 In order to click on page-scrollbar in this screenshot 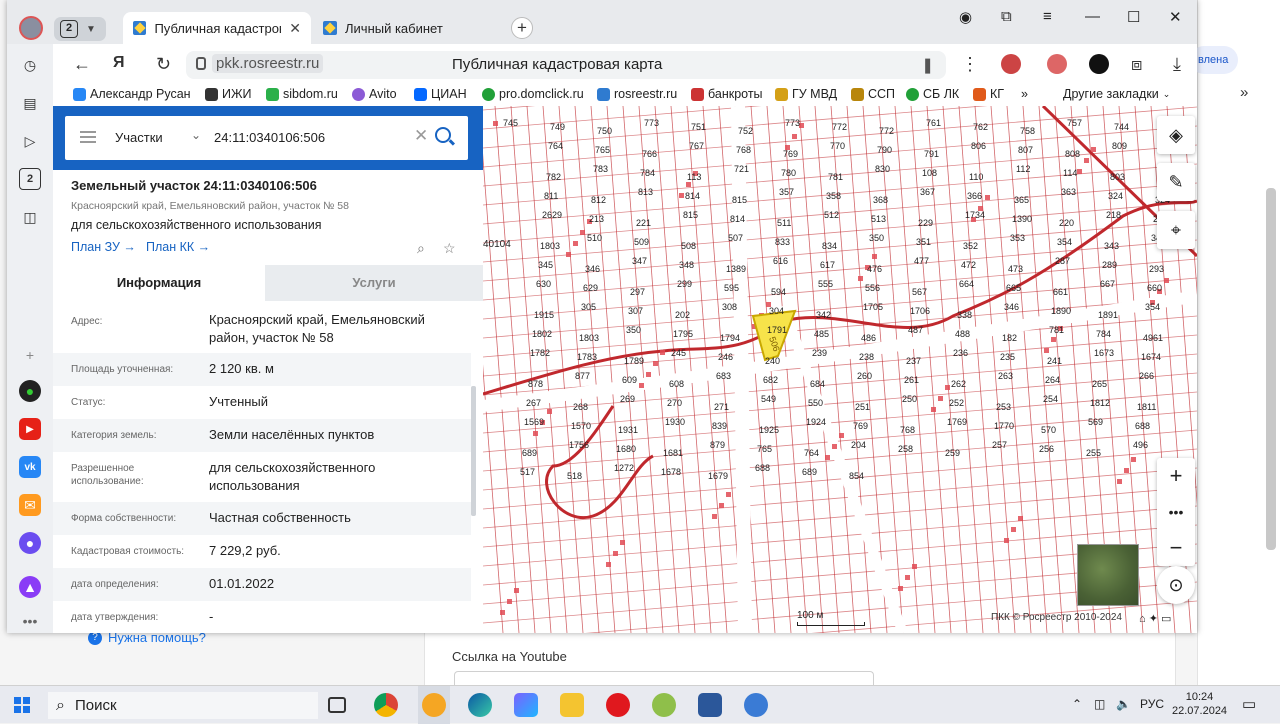, I will do `click(1271, 369)`.